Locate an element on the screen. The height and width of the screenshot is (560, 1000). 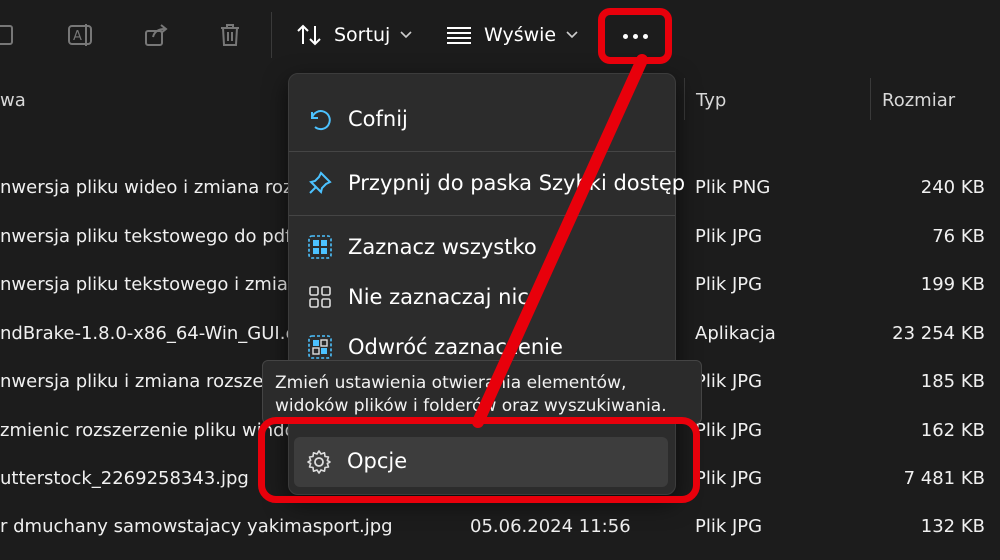
file-name: ndBrake-1.8.0-x86_64-Win_GUI.exe is located at coordinates (159, 333).